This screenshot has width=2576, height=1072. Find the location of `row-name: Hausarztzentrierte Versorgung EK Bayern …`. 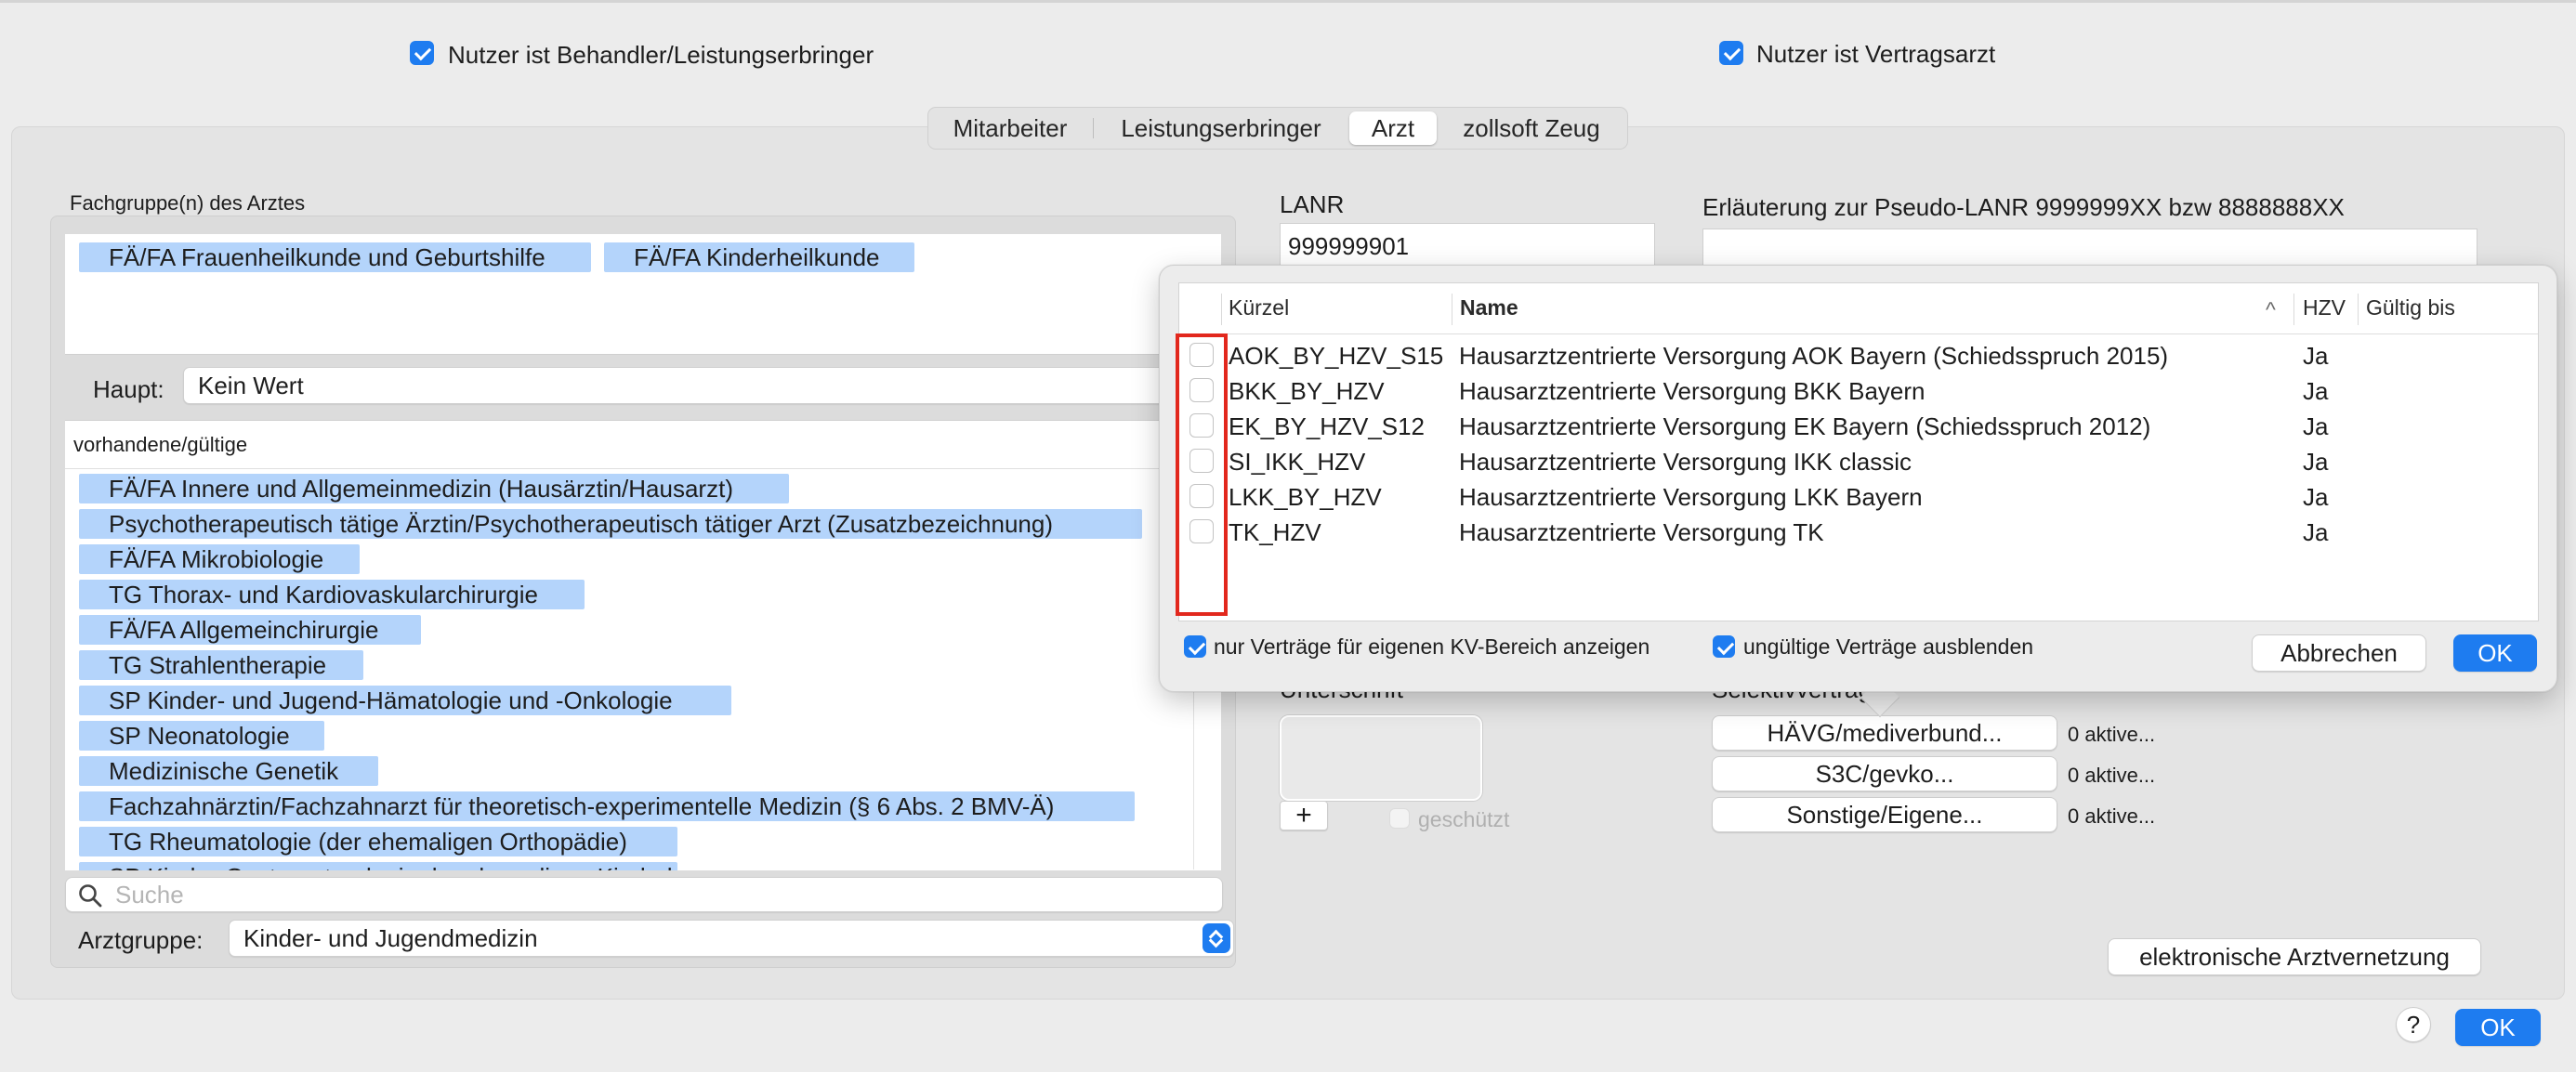

row-name: Hausarztzentrierte Versorgung EK Bayern … is located at coordinates (1805, 426).